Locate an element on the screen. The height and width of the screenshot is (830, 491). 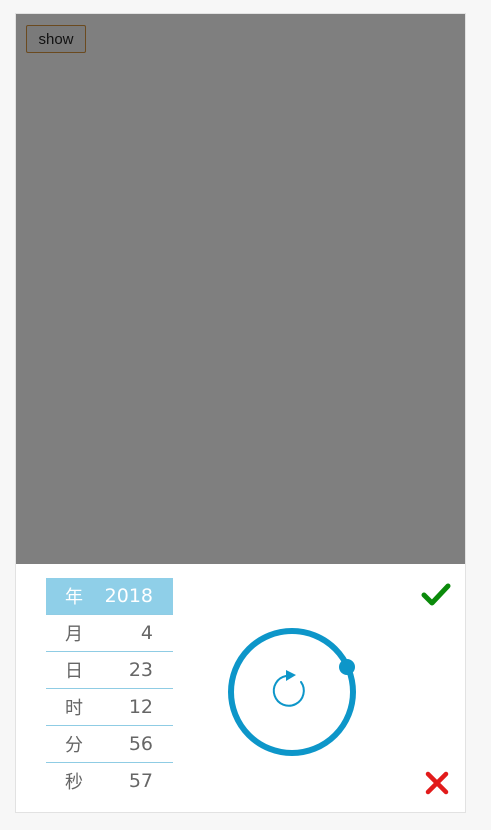
field-value: 57 is located at coordinates (140, 781).